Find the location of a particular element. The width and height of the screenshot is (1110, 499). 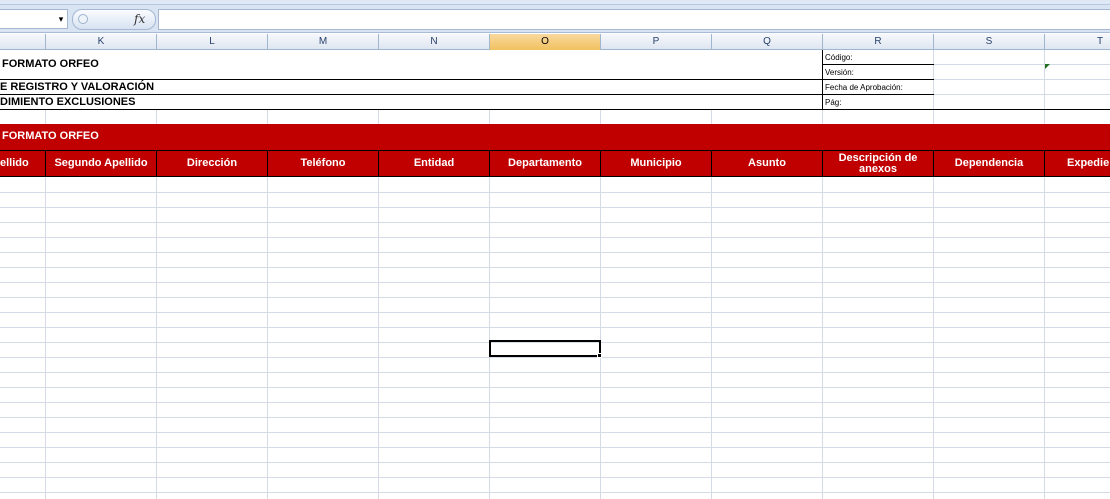

insert-function-icon: fx is located at coordinates (143, 19).